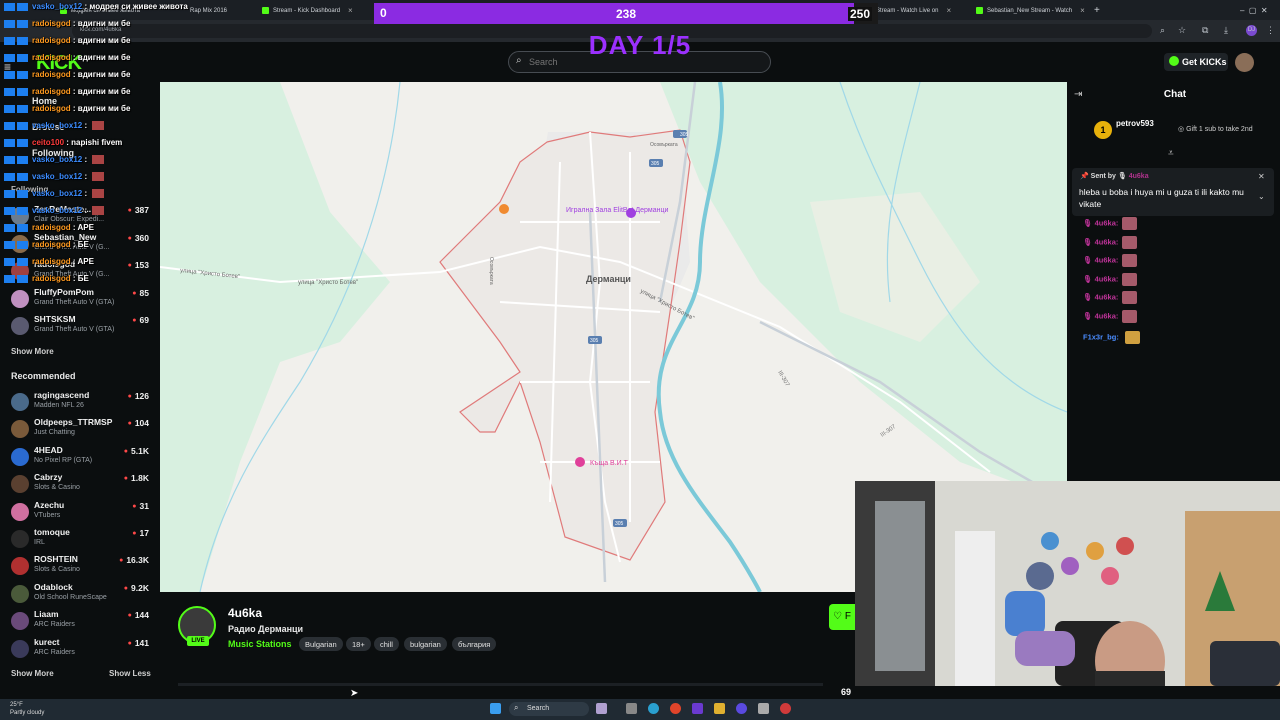  I want to click on poi-label: Игрална Зала ElitBet Дерманци, so click(617, 210).